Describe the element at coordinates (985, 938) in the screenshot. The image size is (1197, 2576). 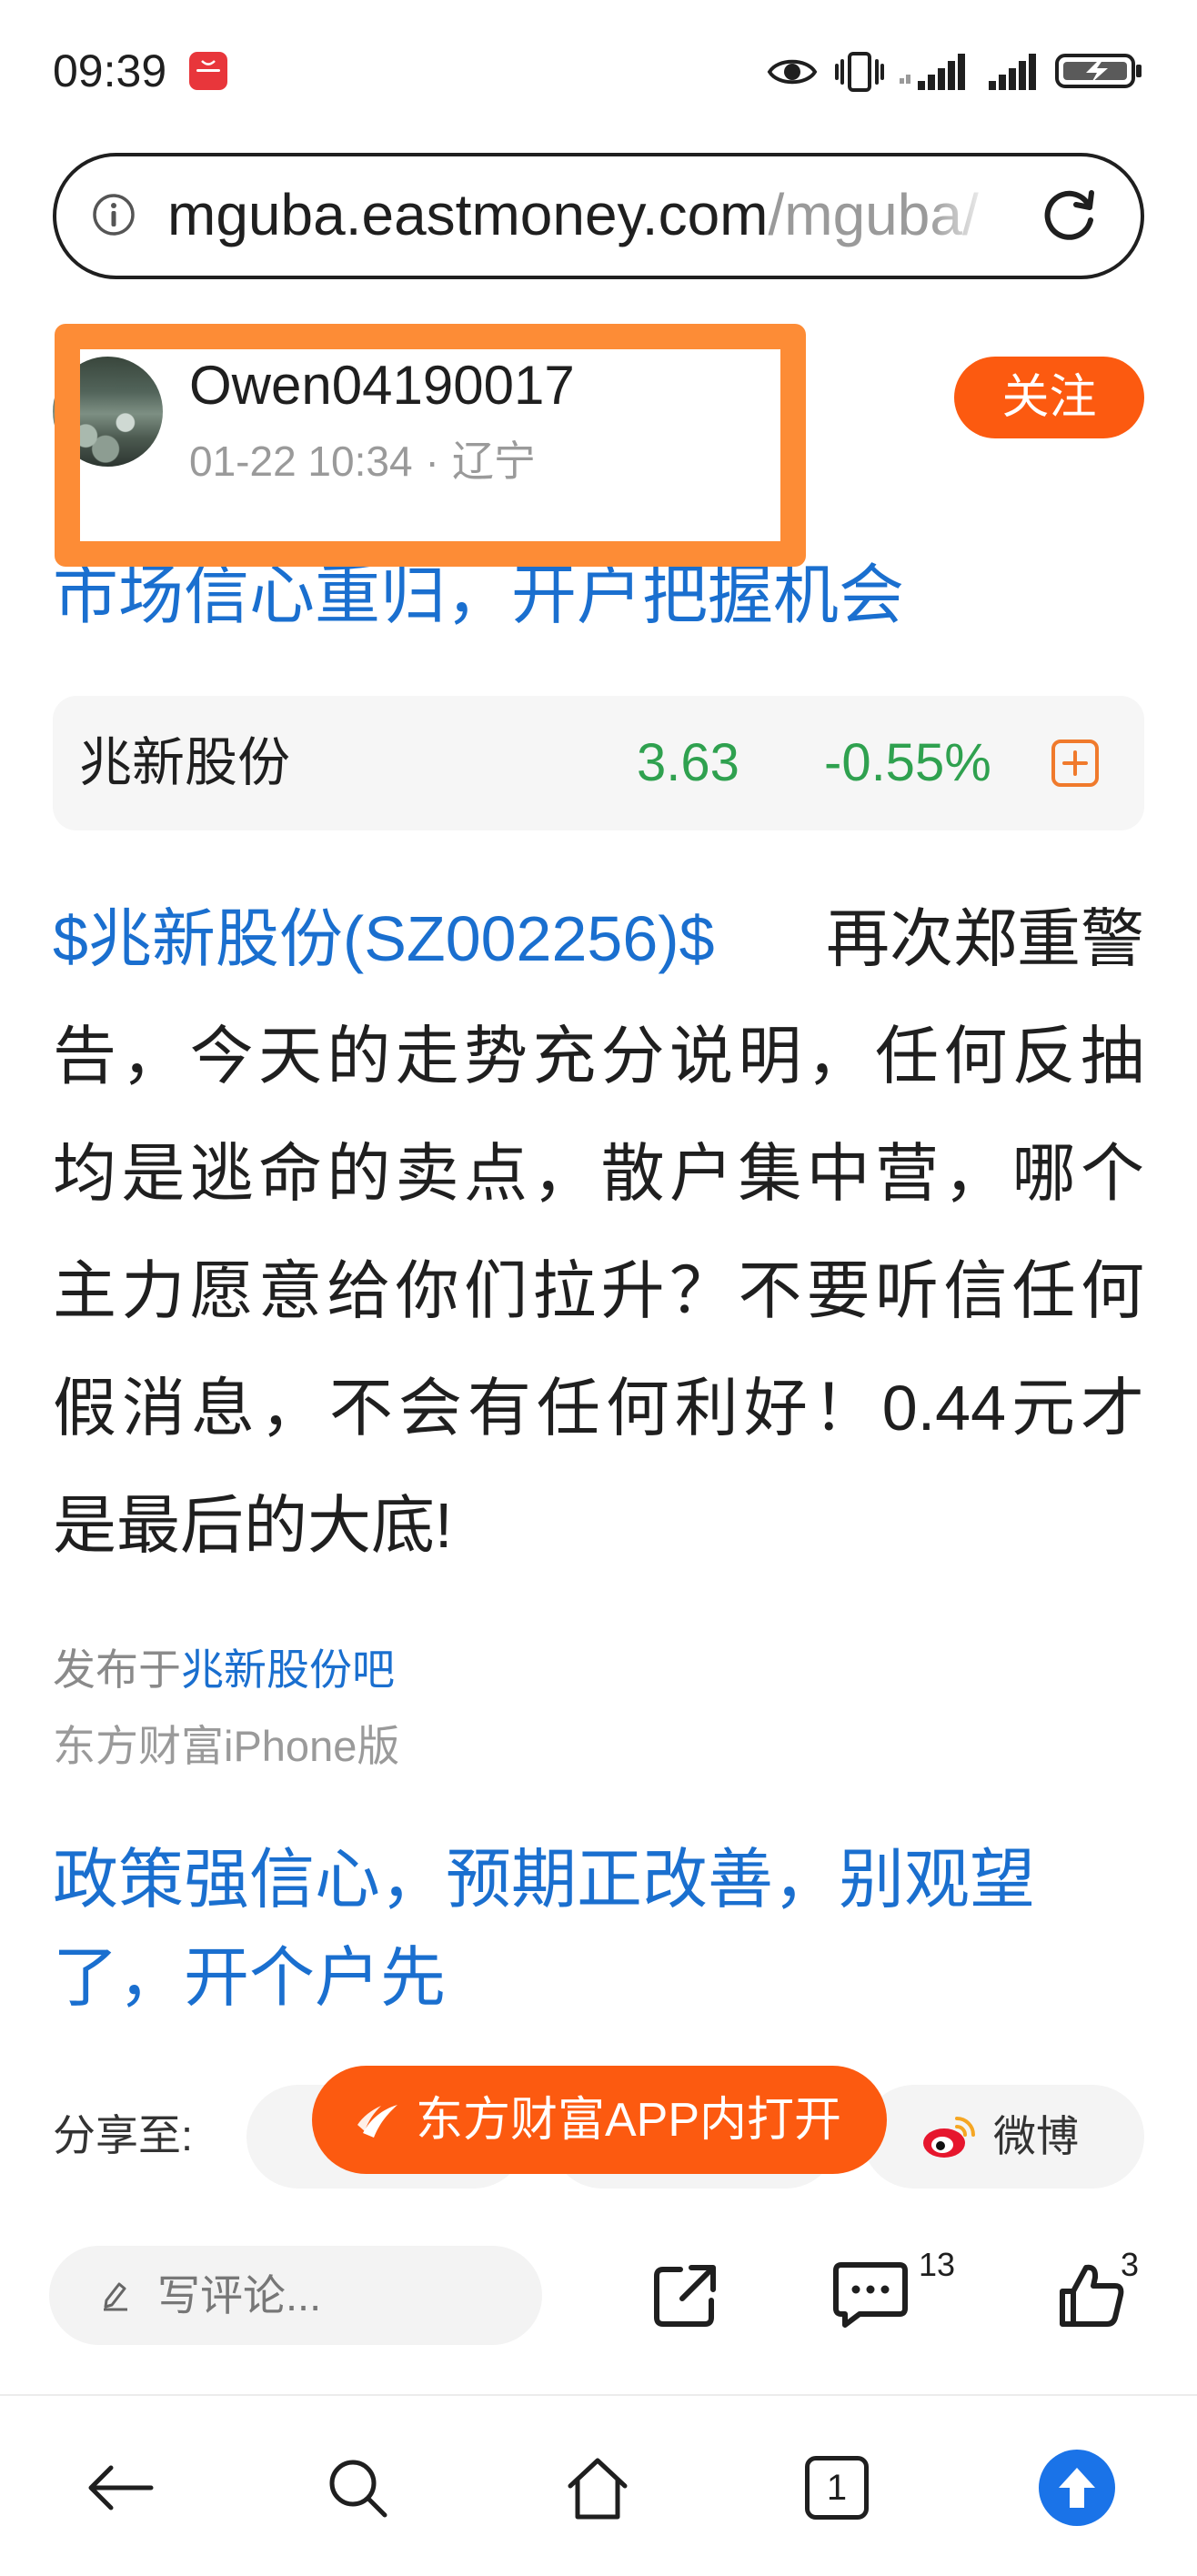
I see `post-body-text: 再次郑重警` at that location.